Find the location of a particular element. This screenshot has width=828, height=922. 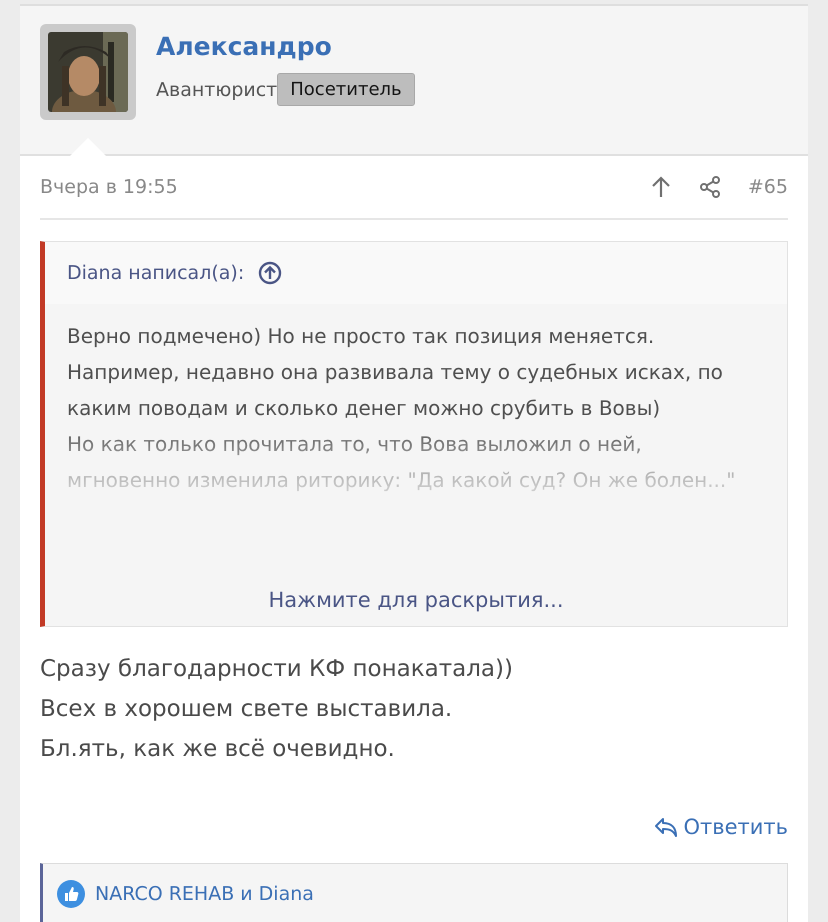

reply-icon is located at coordinates (666, 827).